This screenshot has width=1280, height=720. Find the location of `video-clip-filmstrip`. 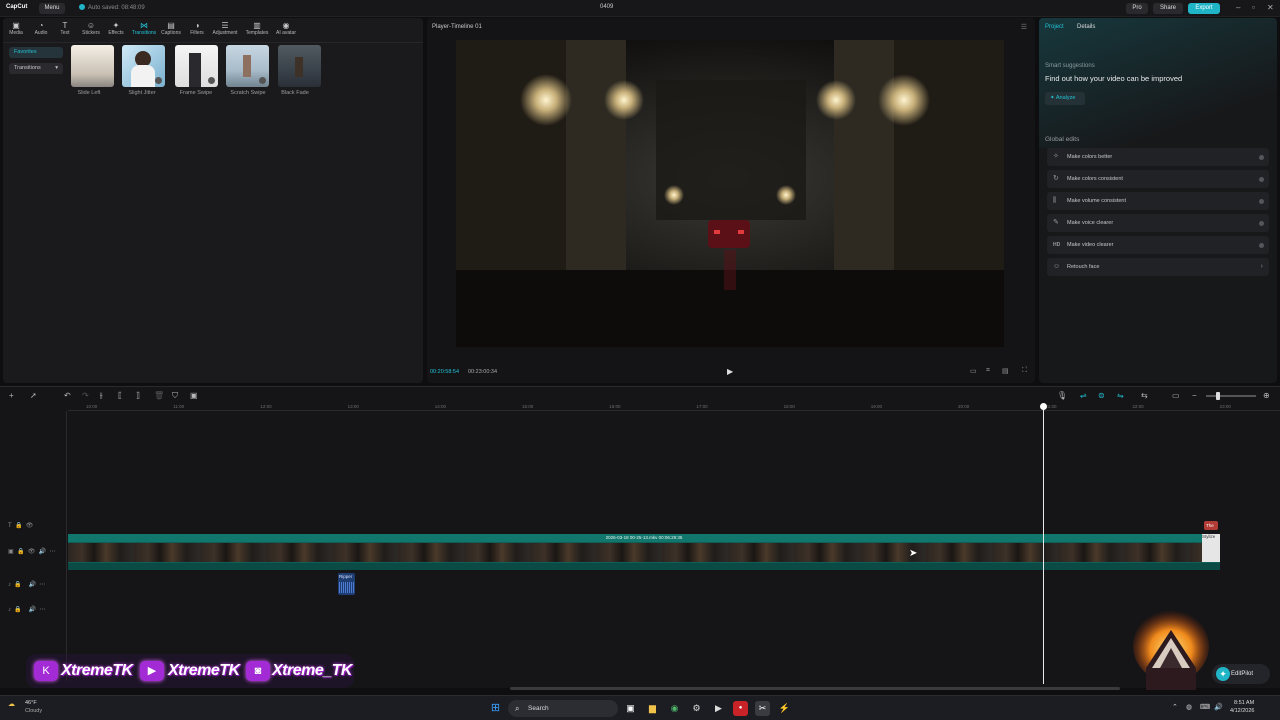

video-clip-filmstrip is located at coordinates (644, 552).